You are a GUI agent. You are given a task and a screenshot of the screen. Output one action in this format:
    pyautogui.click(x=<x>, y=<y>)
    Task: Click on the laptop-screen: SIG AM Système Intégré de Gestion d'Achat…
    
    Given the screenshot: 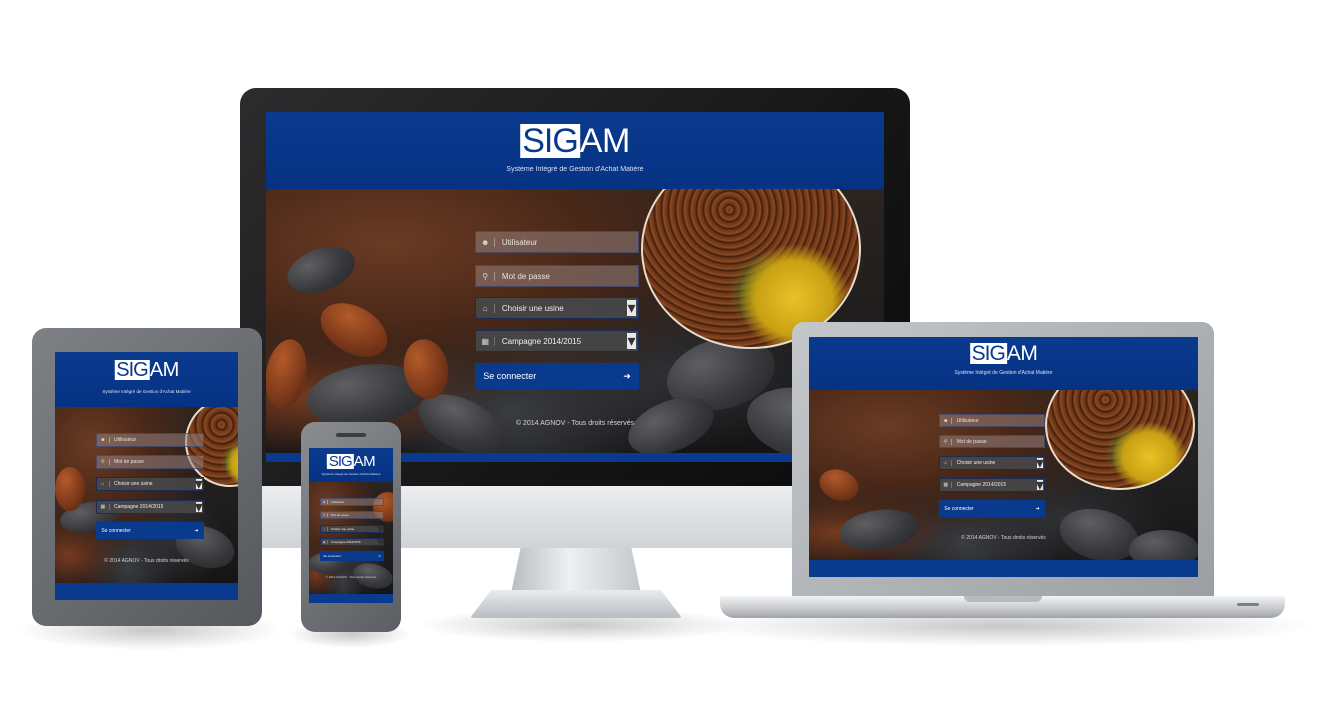 What is the action you would take?
    pyautogui.click(x=1003, y=457)
    